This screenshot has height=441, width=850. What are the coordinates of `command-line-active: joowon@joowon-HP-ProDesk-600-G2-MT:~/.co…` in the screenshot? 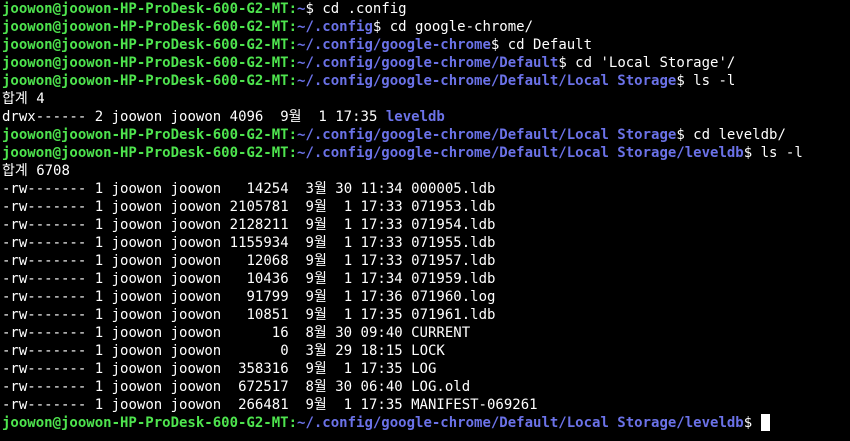 It's located at (426, 423).